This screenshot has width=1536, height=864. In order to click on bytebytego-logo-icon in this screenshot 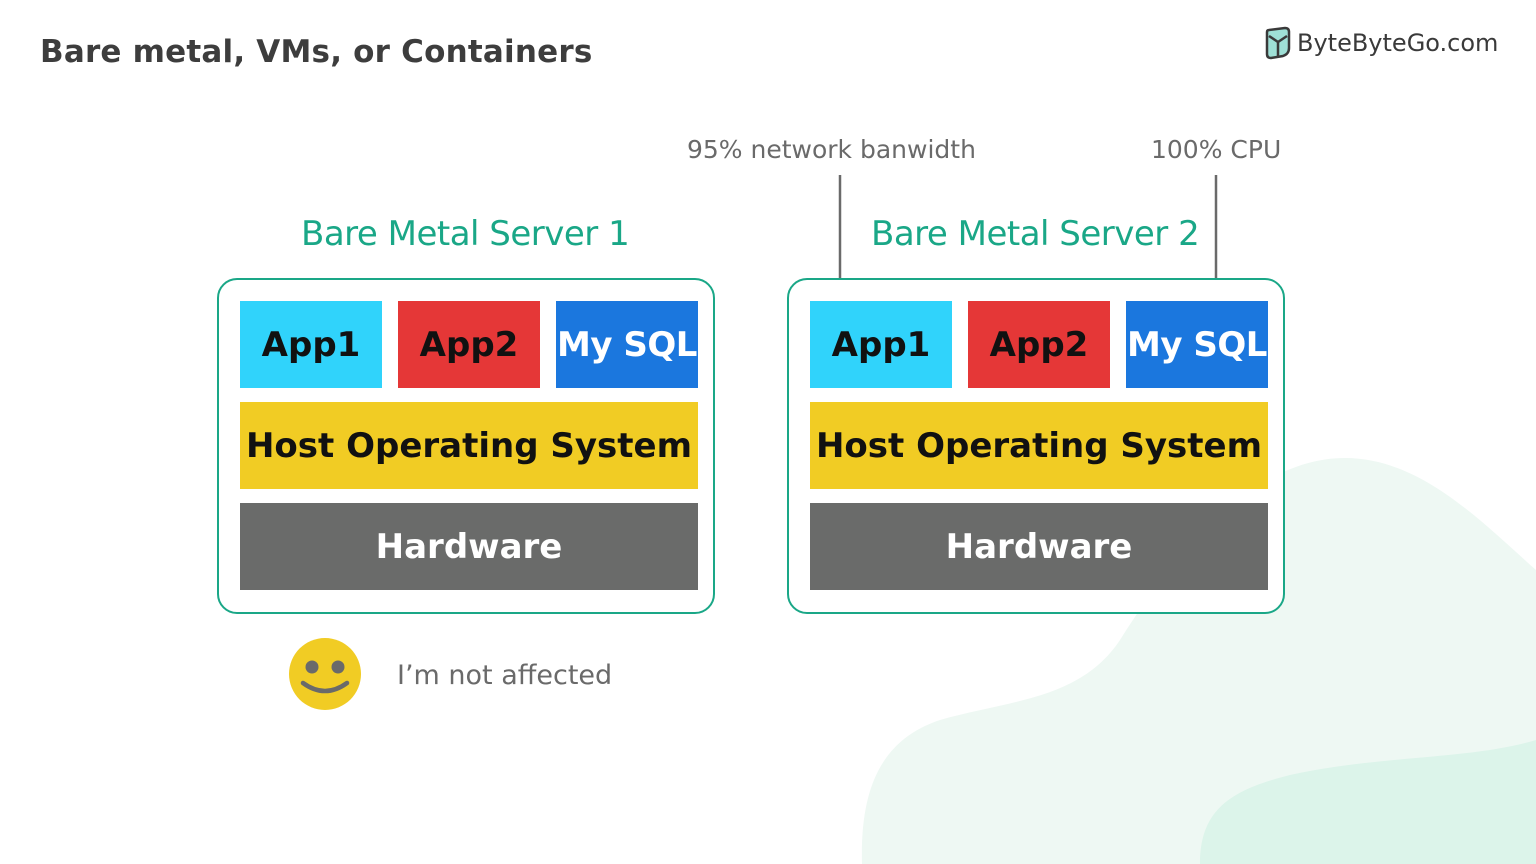, I will do `click(1278, 43)`.